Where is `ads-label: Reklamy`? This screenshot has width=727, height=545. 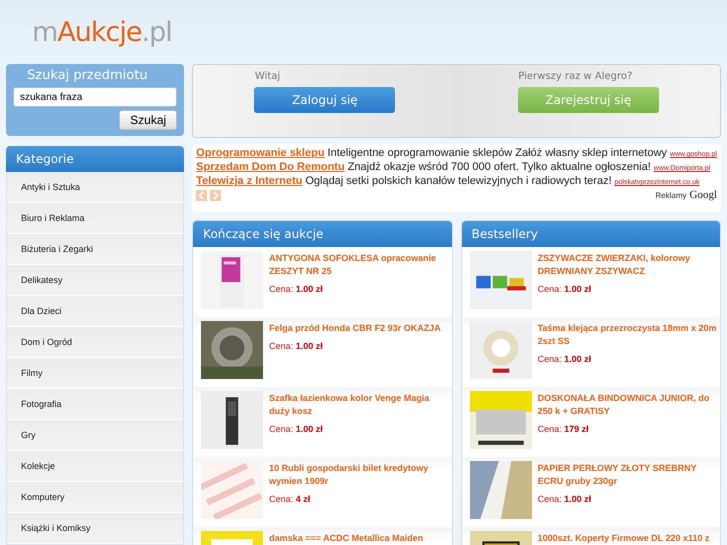 ads-label: Reklamy is located at coordinates (670, 195).